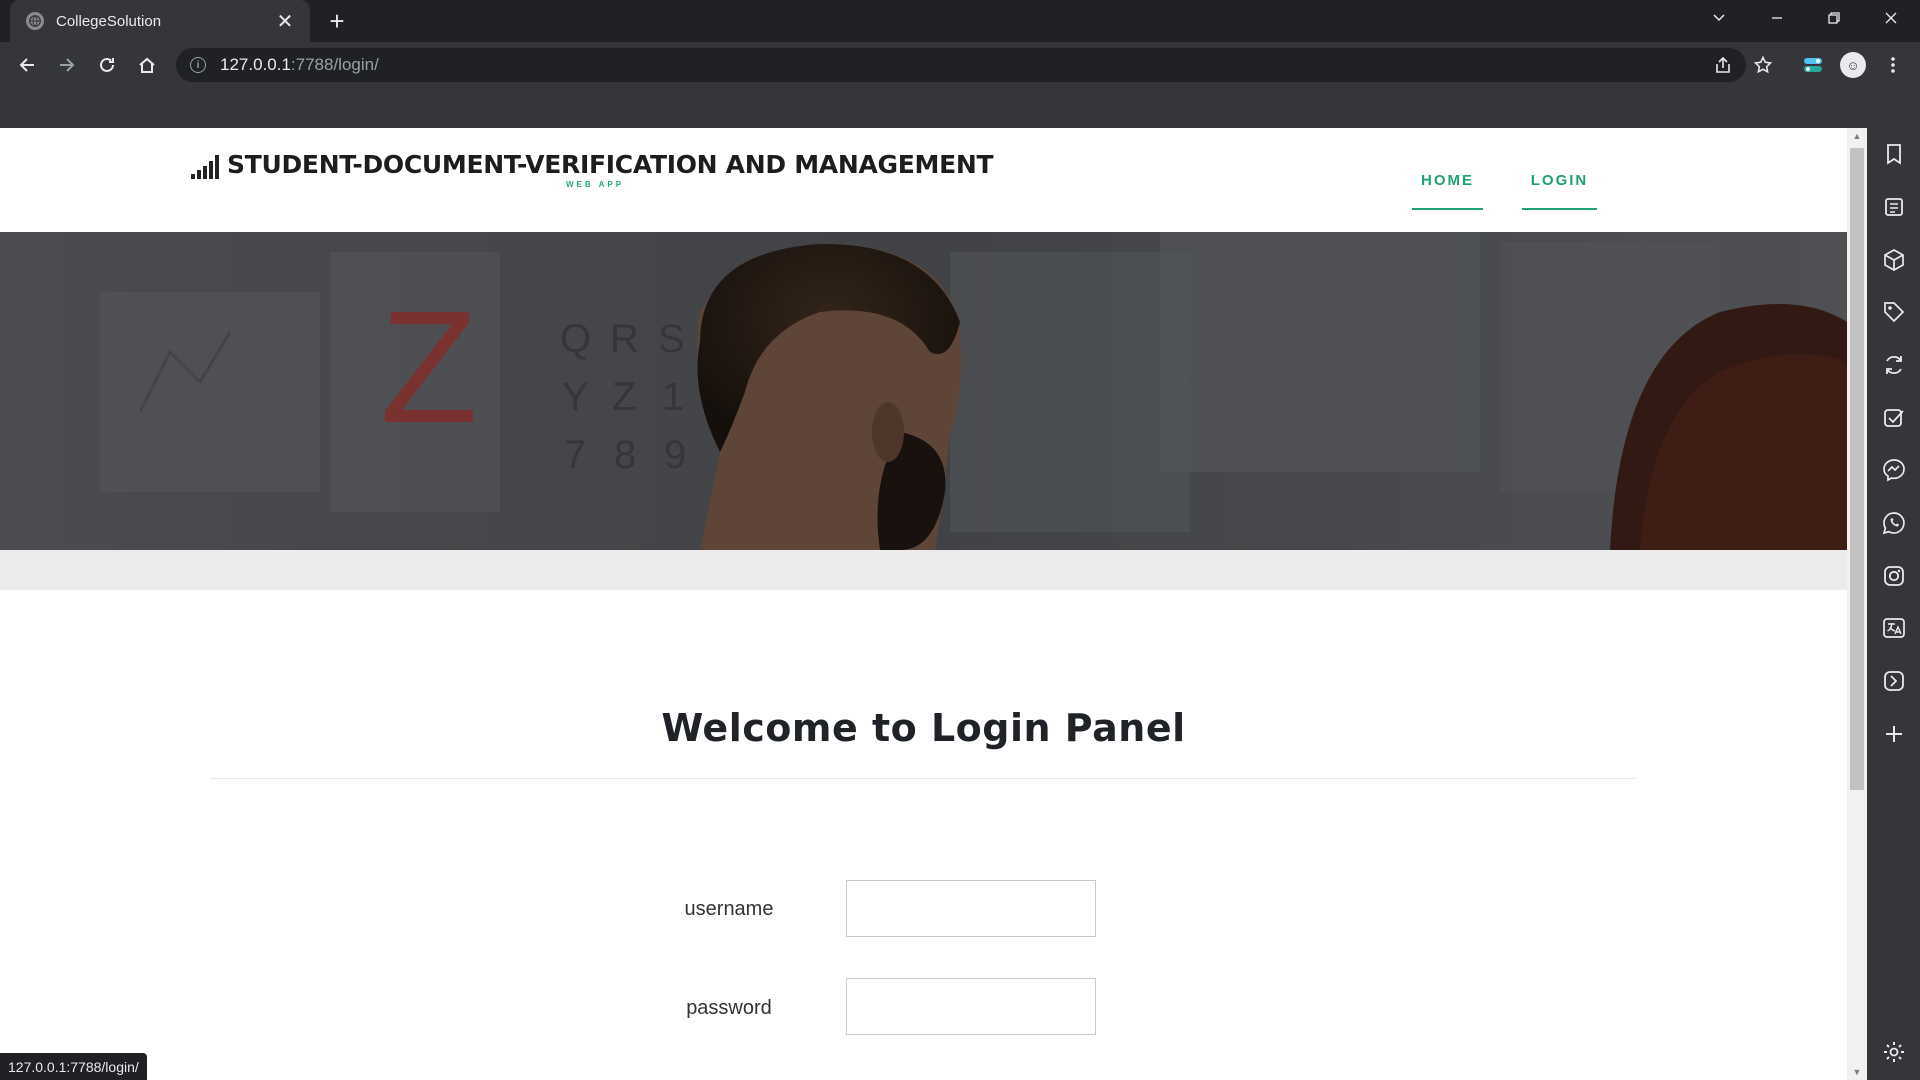 The width and height of the screenshot is (1920, 1080). I want to click on add-panel-button, so click(1894, 734).